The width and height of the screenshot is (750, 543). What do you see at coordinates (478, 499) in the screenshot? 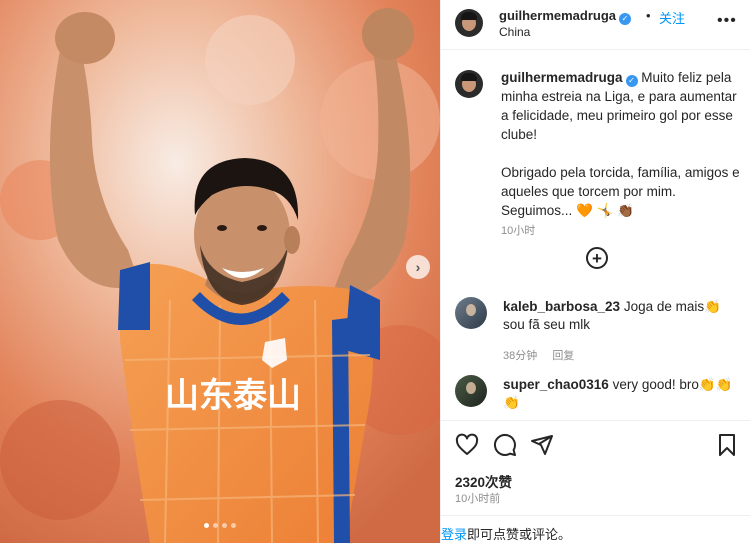
I see `post-time: 10小时前` at bounding box center [478, 499].